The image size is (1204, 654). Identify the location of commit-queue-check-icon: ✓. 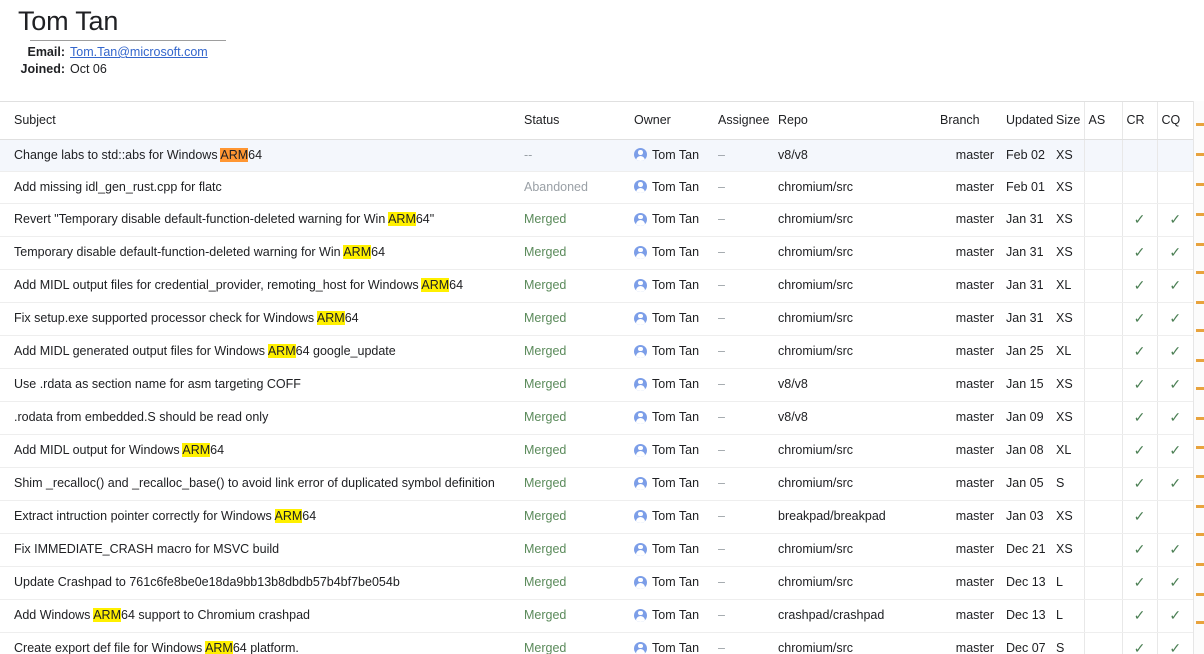
(1175, 251).